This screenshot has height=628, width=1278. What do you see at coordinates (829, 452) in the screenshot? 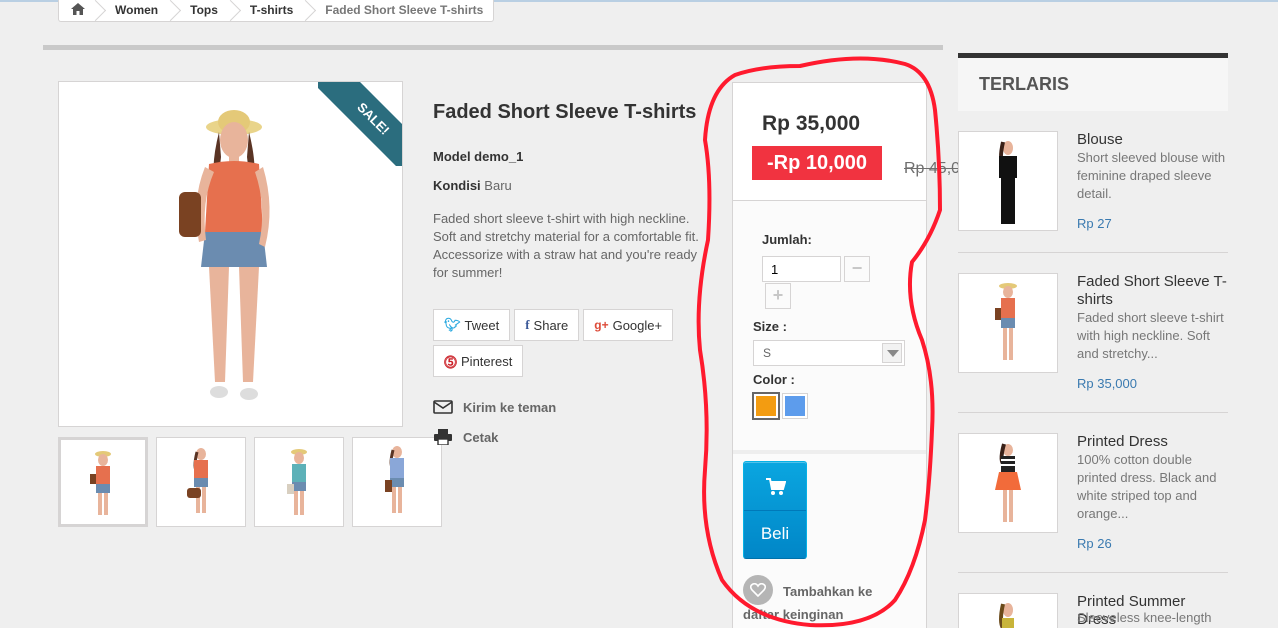
I see `box-divider` at bounding box center [829, 452].